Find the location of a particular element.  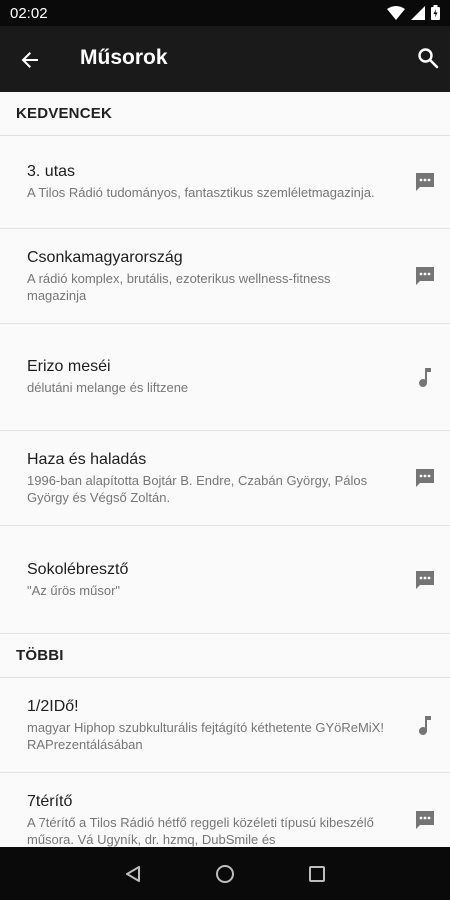

nav-recents-icon is located at coordinates (317, 874).